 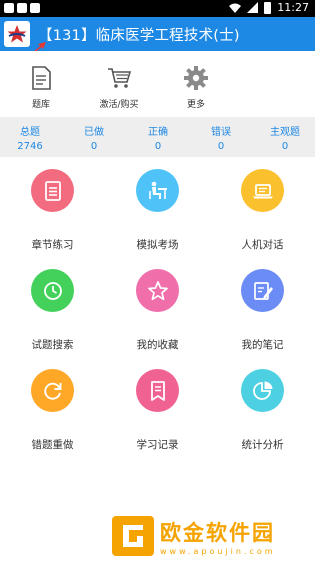 I want to click on feature-label: 试题搜索, so click(x=52, y=345).